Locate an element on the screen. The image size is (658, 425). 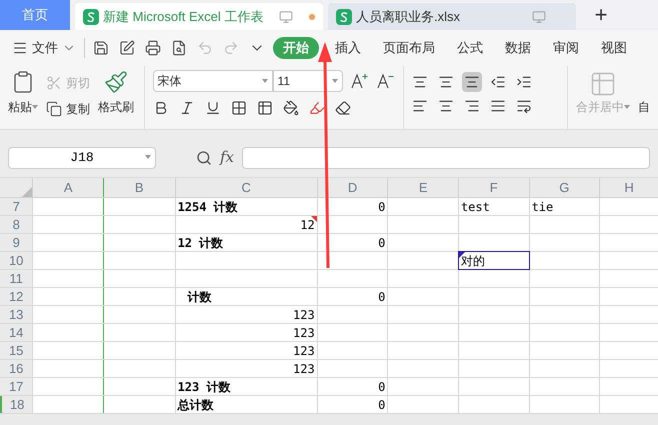
copy-icon is located at coordinates (54, 109).